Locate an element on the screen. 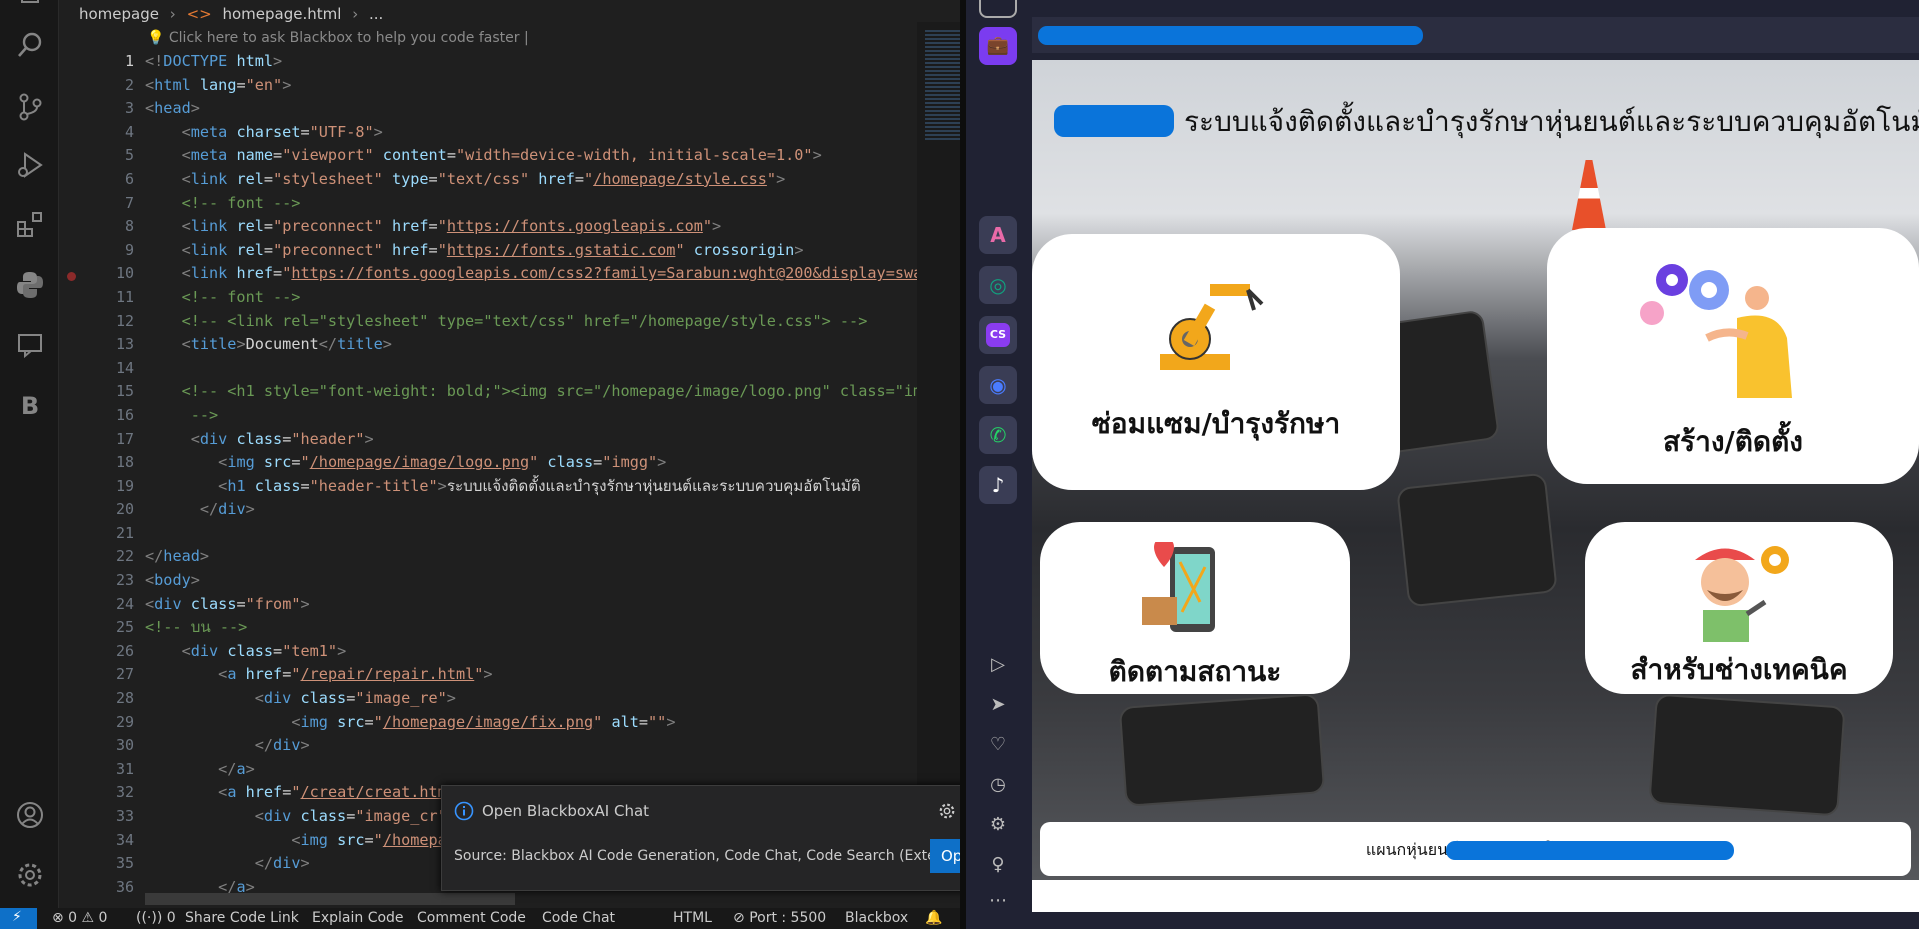  no-entry-icon: ⊘ is located at coordinates (739, 918).